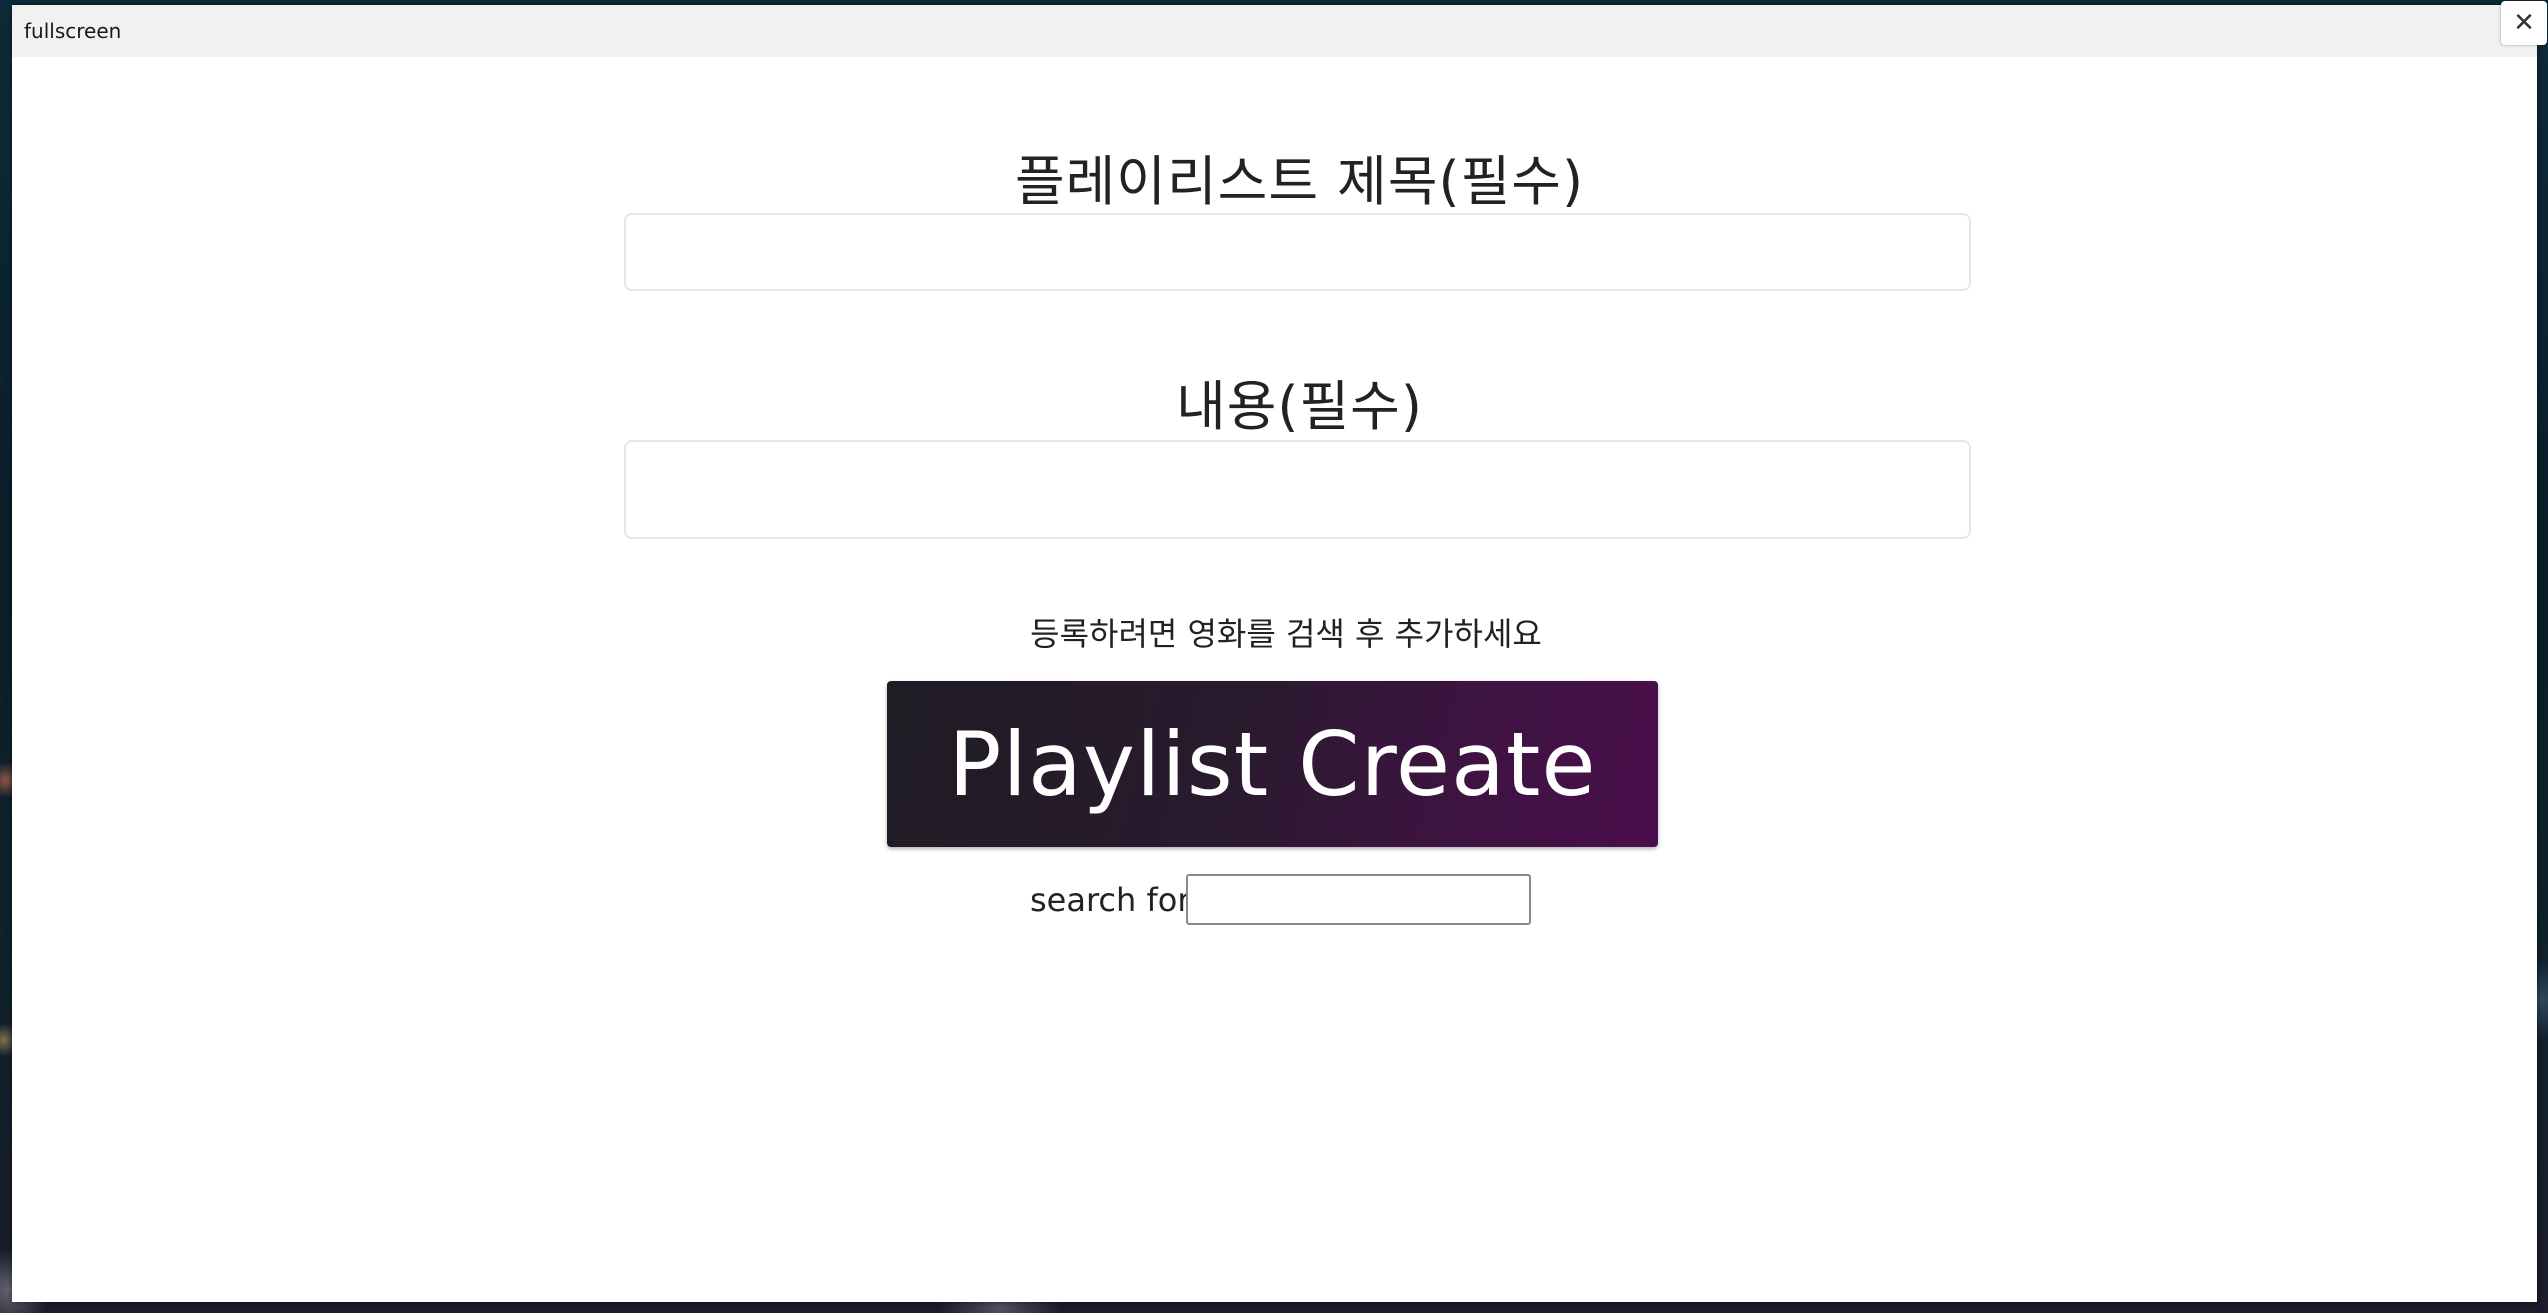 This screenshot has width=2548, height=1313. What do you see at coordinates (1110, 900) in the screenshot?
I see `search-label: search for` at bounding box center [1110, 900].